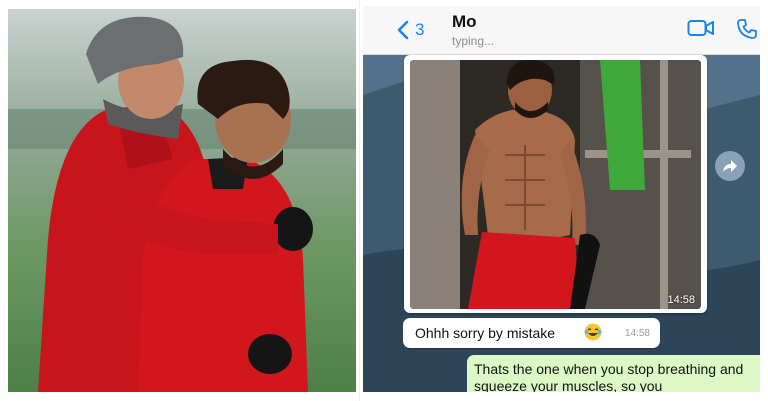 The width and height of the screenshot is (768, 401). Describe the element at coordinates (747, 29) in the screenshot. I see `phone-icon` at that location.